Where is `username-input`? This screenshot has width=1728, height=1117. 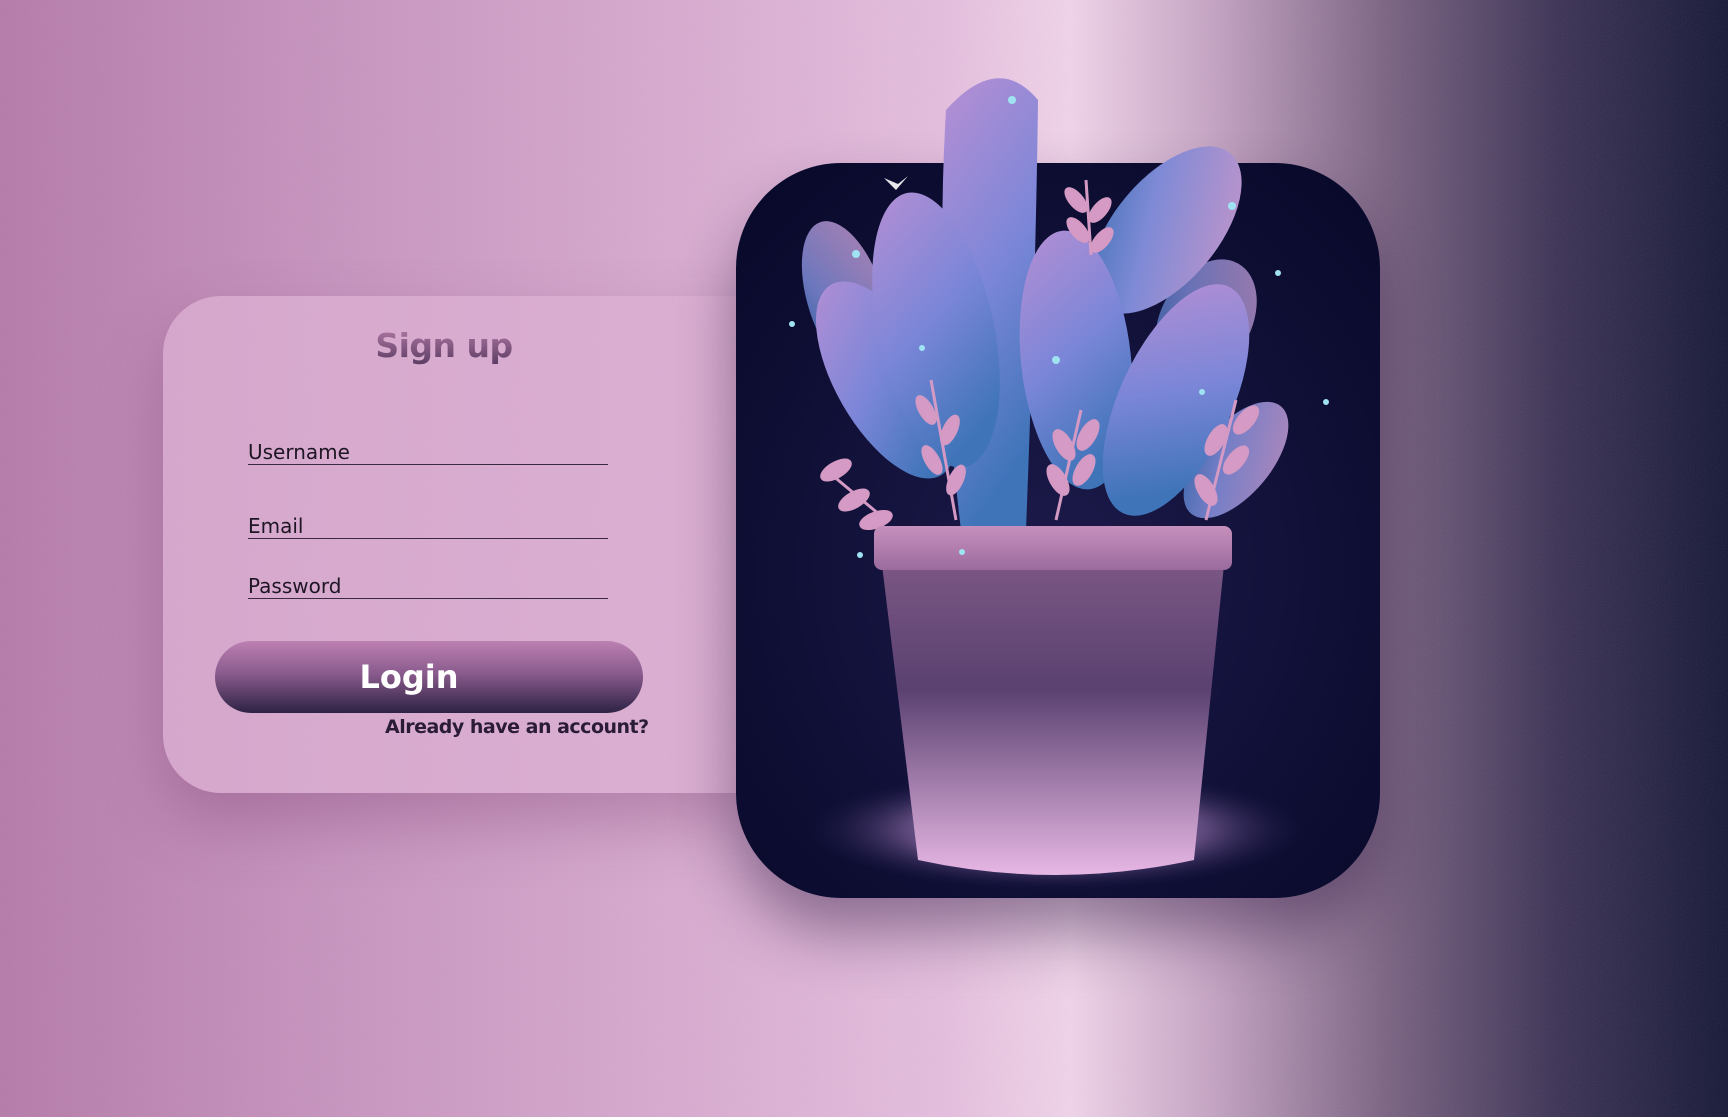
username-input is located at coordinates (428, 448).